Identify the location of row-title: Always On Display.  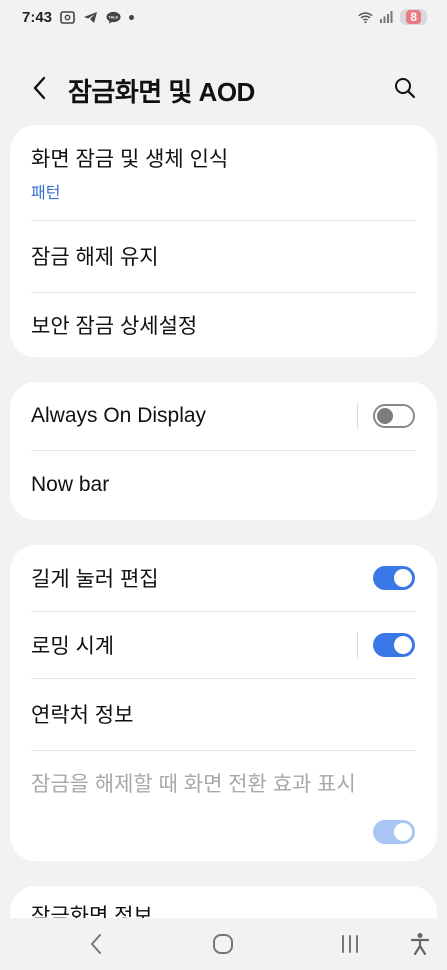
(119, 415).